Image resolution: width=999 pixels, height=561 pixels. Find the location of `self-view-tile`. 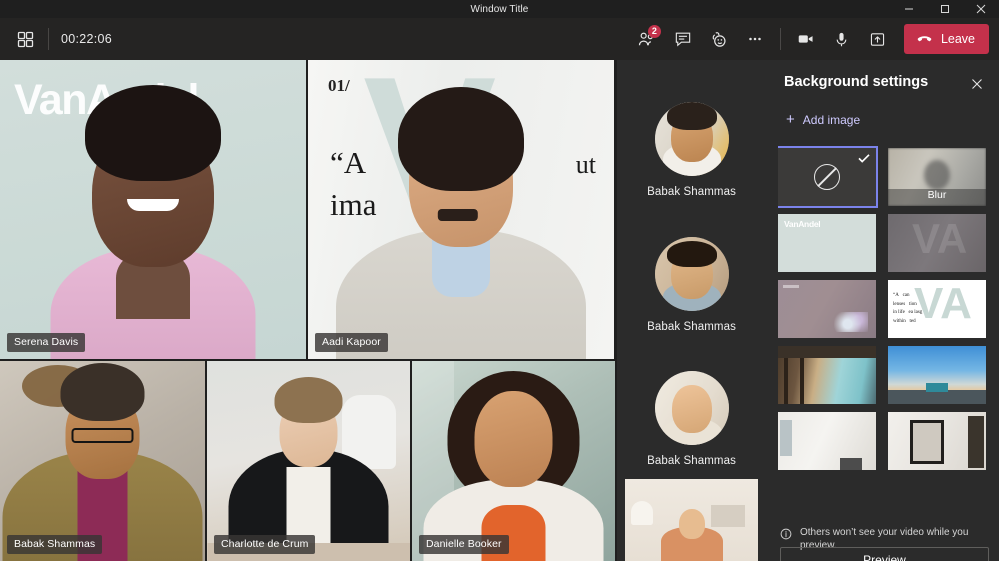

self-view-tile is located at coordinates (691, 520).